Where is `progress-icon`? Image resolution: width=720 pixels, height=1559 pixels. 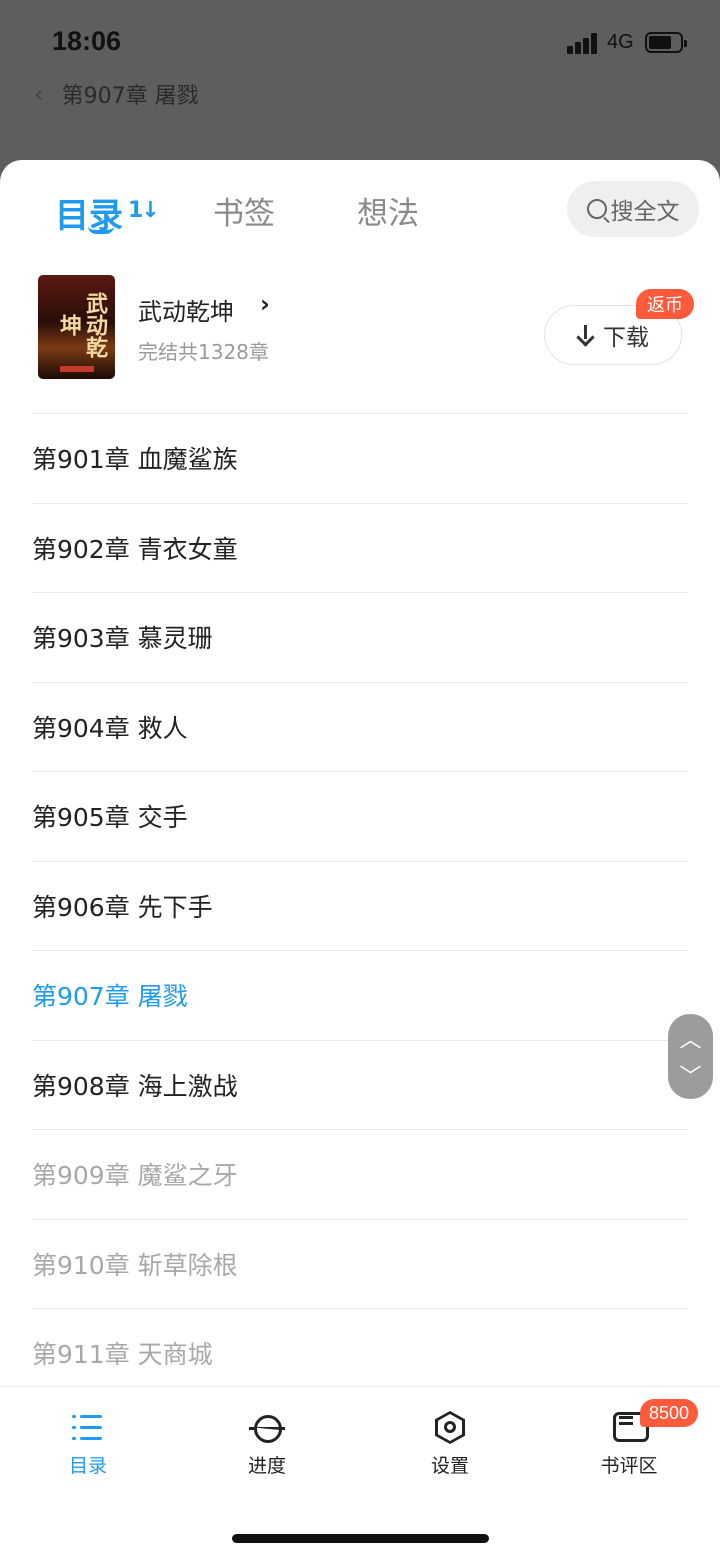
progress-icon is located at coordinates (267, 1428).